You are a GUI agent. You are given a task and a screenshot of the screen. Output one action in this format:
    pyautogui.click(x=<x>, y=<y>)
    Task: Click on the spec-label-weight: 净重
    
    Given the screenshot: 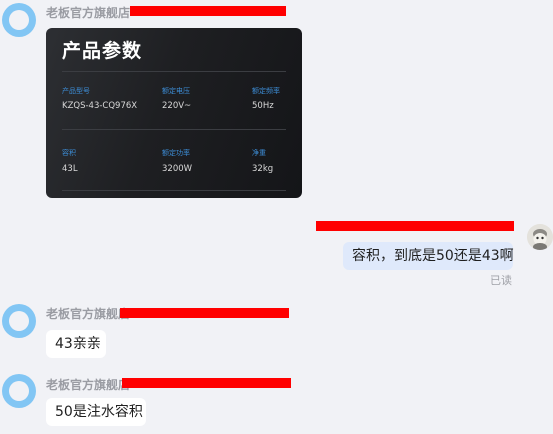 What is the action you would take?
    pyautogui.click(x=259, y=153)
    